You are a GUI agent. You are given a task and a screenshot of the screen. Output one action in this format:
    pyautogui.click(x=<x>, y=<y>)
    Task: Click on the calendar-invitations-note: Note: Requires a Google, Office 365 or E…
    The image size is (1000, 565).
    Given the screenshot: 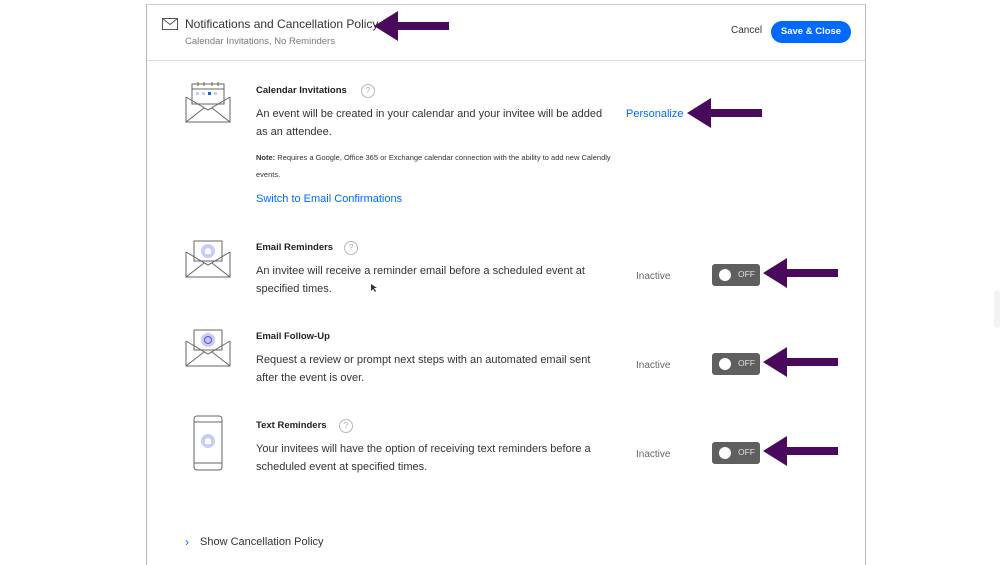 What is the action you would take?
    pyautogui.click(x=441, y=166)
    